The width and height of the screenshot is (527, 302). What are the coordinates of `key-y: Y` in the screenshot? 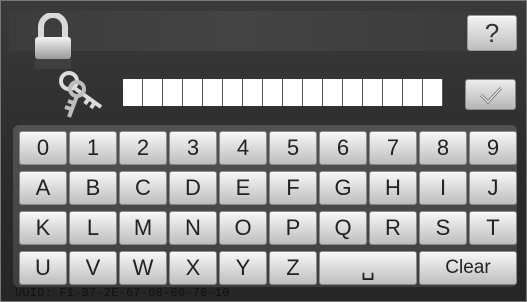 It's located at (243, 268).